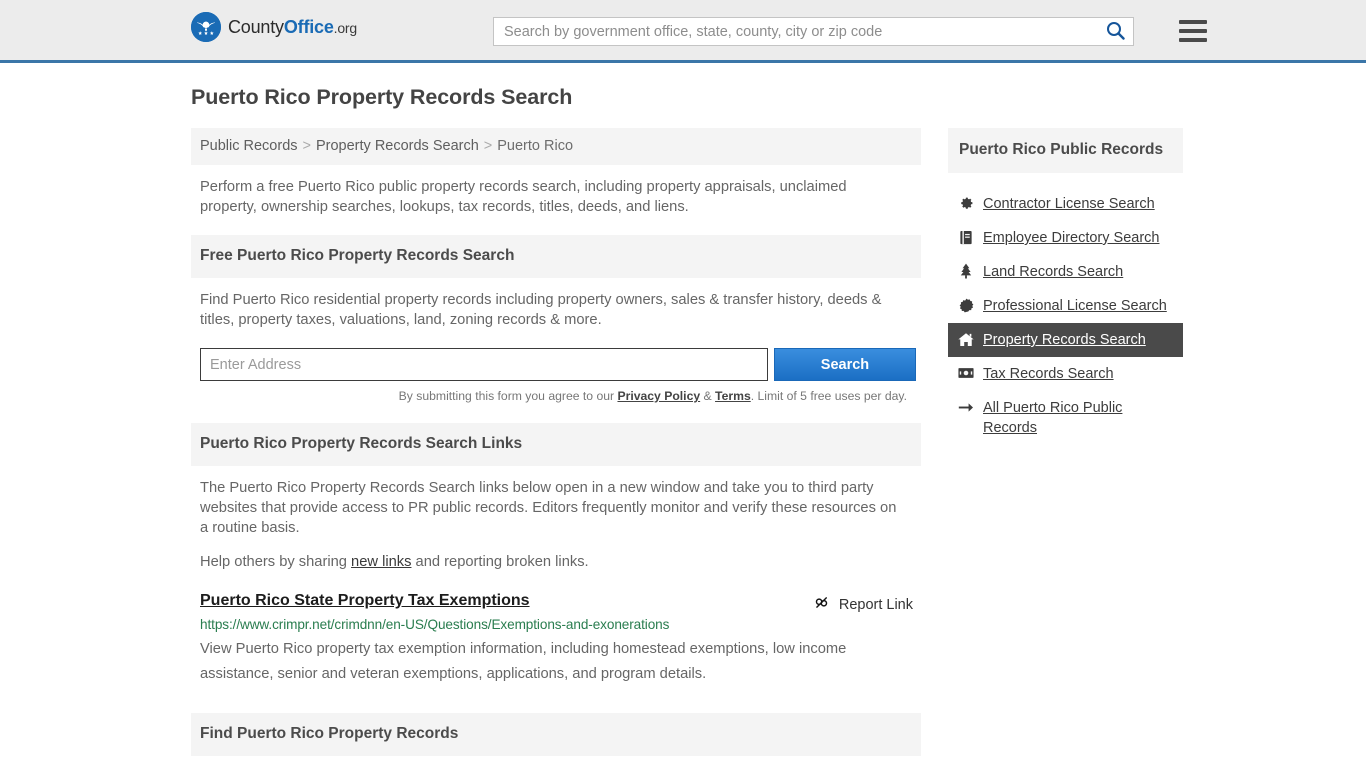 This screenshot has height=768, width=1366. Describe the element at coordinates (795, 31) in the screenshot. I see `search-input` at that location.